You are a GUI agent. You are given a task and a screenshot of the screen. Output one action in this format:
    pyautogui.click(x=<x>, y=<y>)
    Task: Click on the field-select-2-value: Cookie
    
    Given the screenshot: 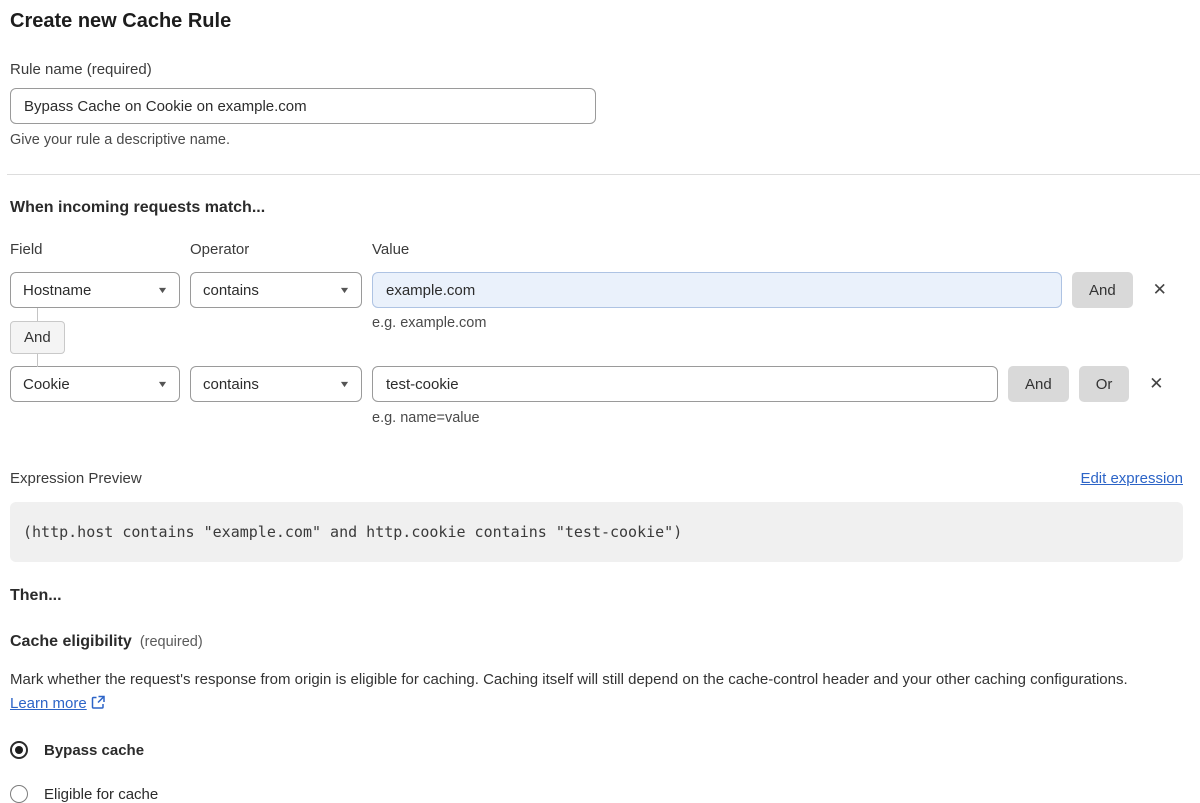 What is the action you would take?
    pyautogui.click(x=46, y=384)
    